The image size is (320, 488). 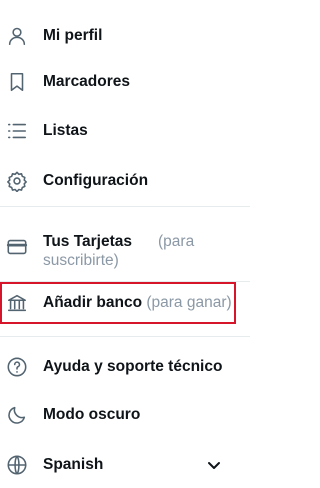 I want to click on moon-icon, so click(x=17, y=415).